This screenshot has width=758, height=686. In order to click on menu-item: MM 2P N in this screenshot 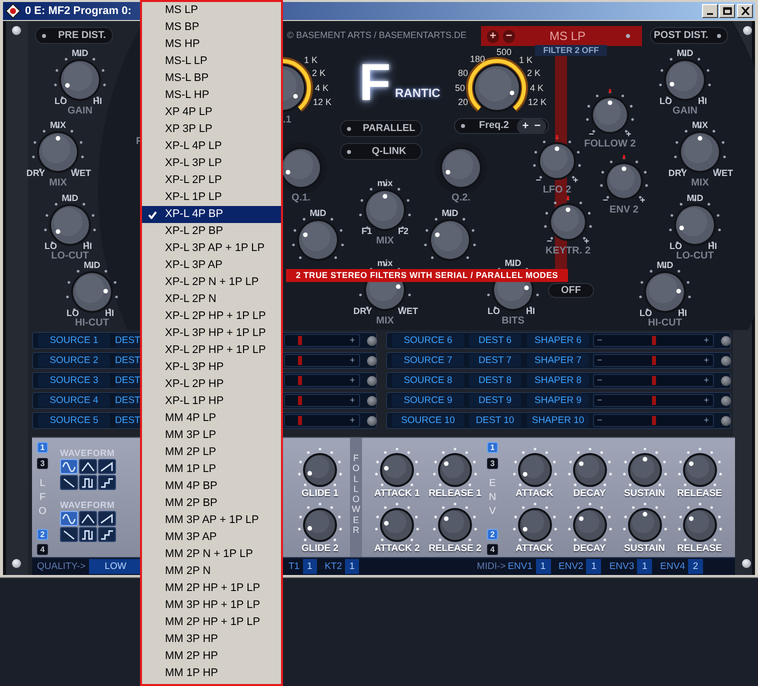, I will do `click(211, 571)`.